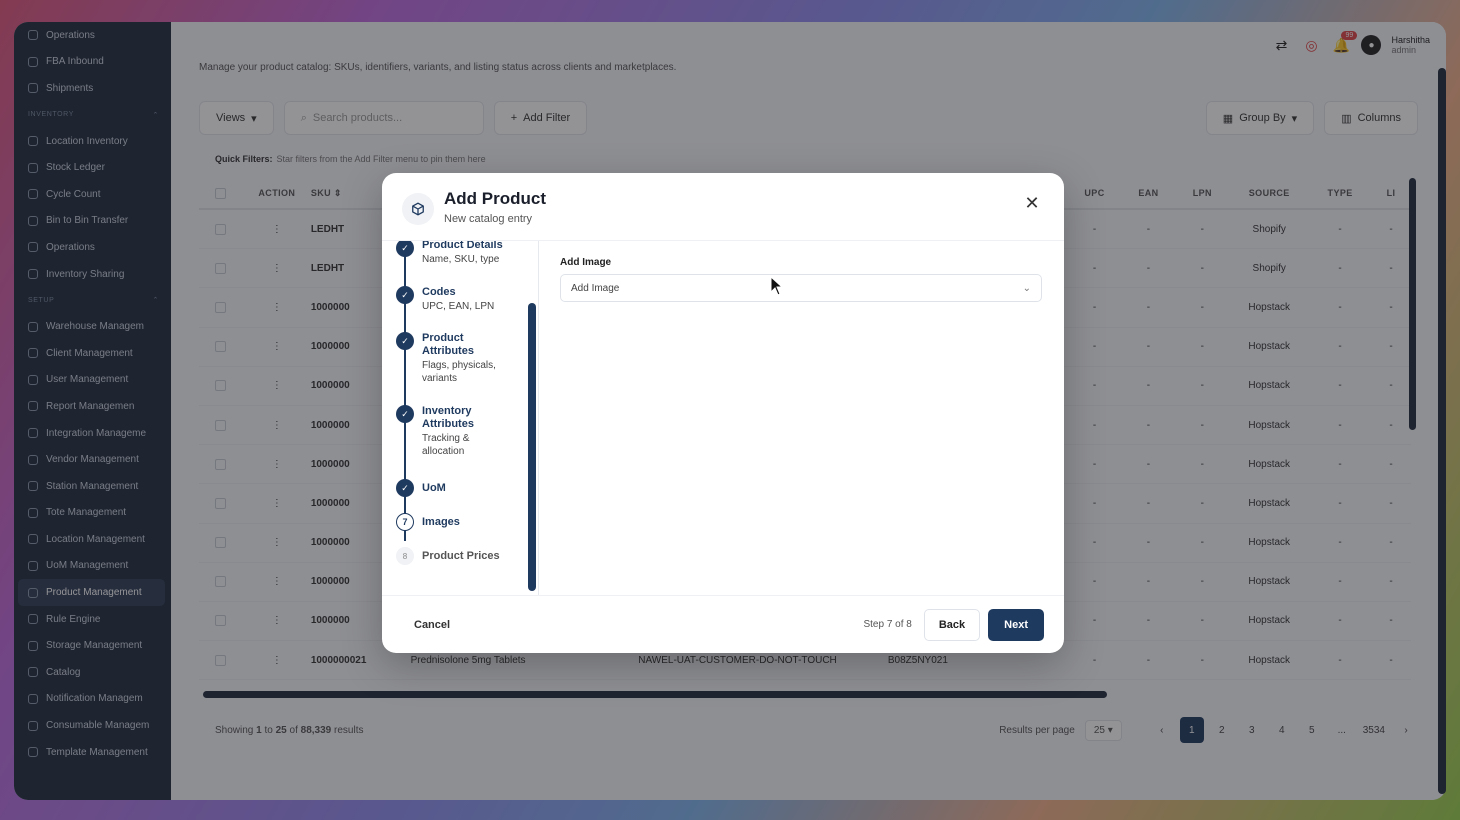 This screenshot has width=1460, height=820. Describe the element at coordinates (405, 556) in the screenshot. I see `step-number: 8` at that location.